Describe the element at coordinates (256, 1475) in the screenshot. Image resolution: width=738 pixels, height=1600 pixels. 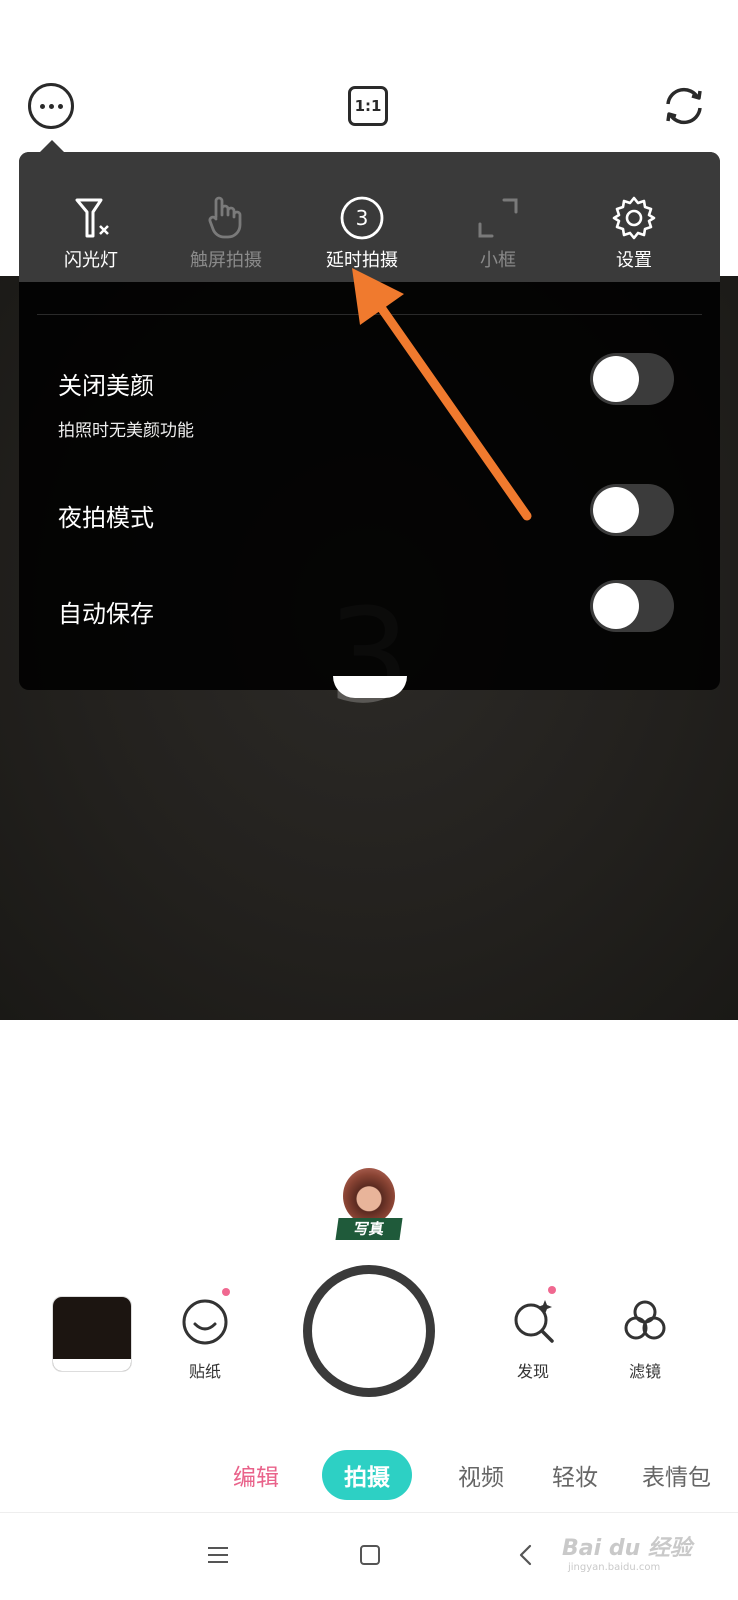
I see `mode-edit: 编辑` at that location.